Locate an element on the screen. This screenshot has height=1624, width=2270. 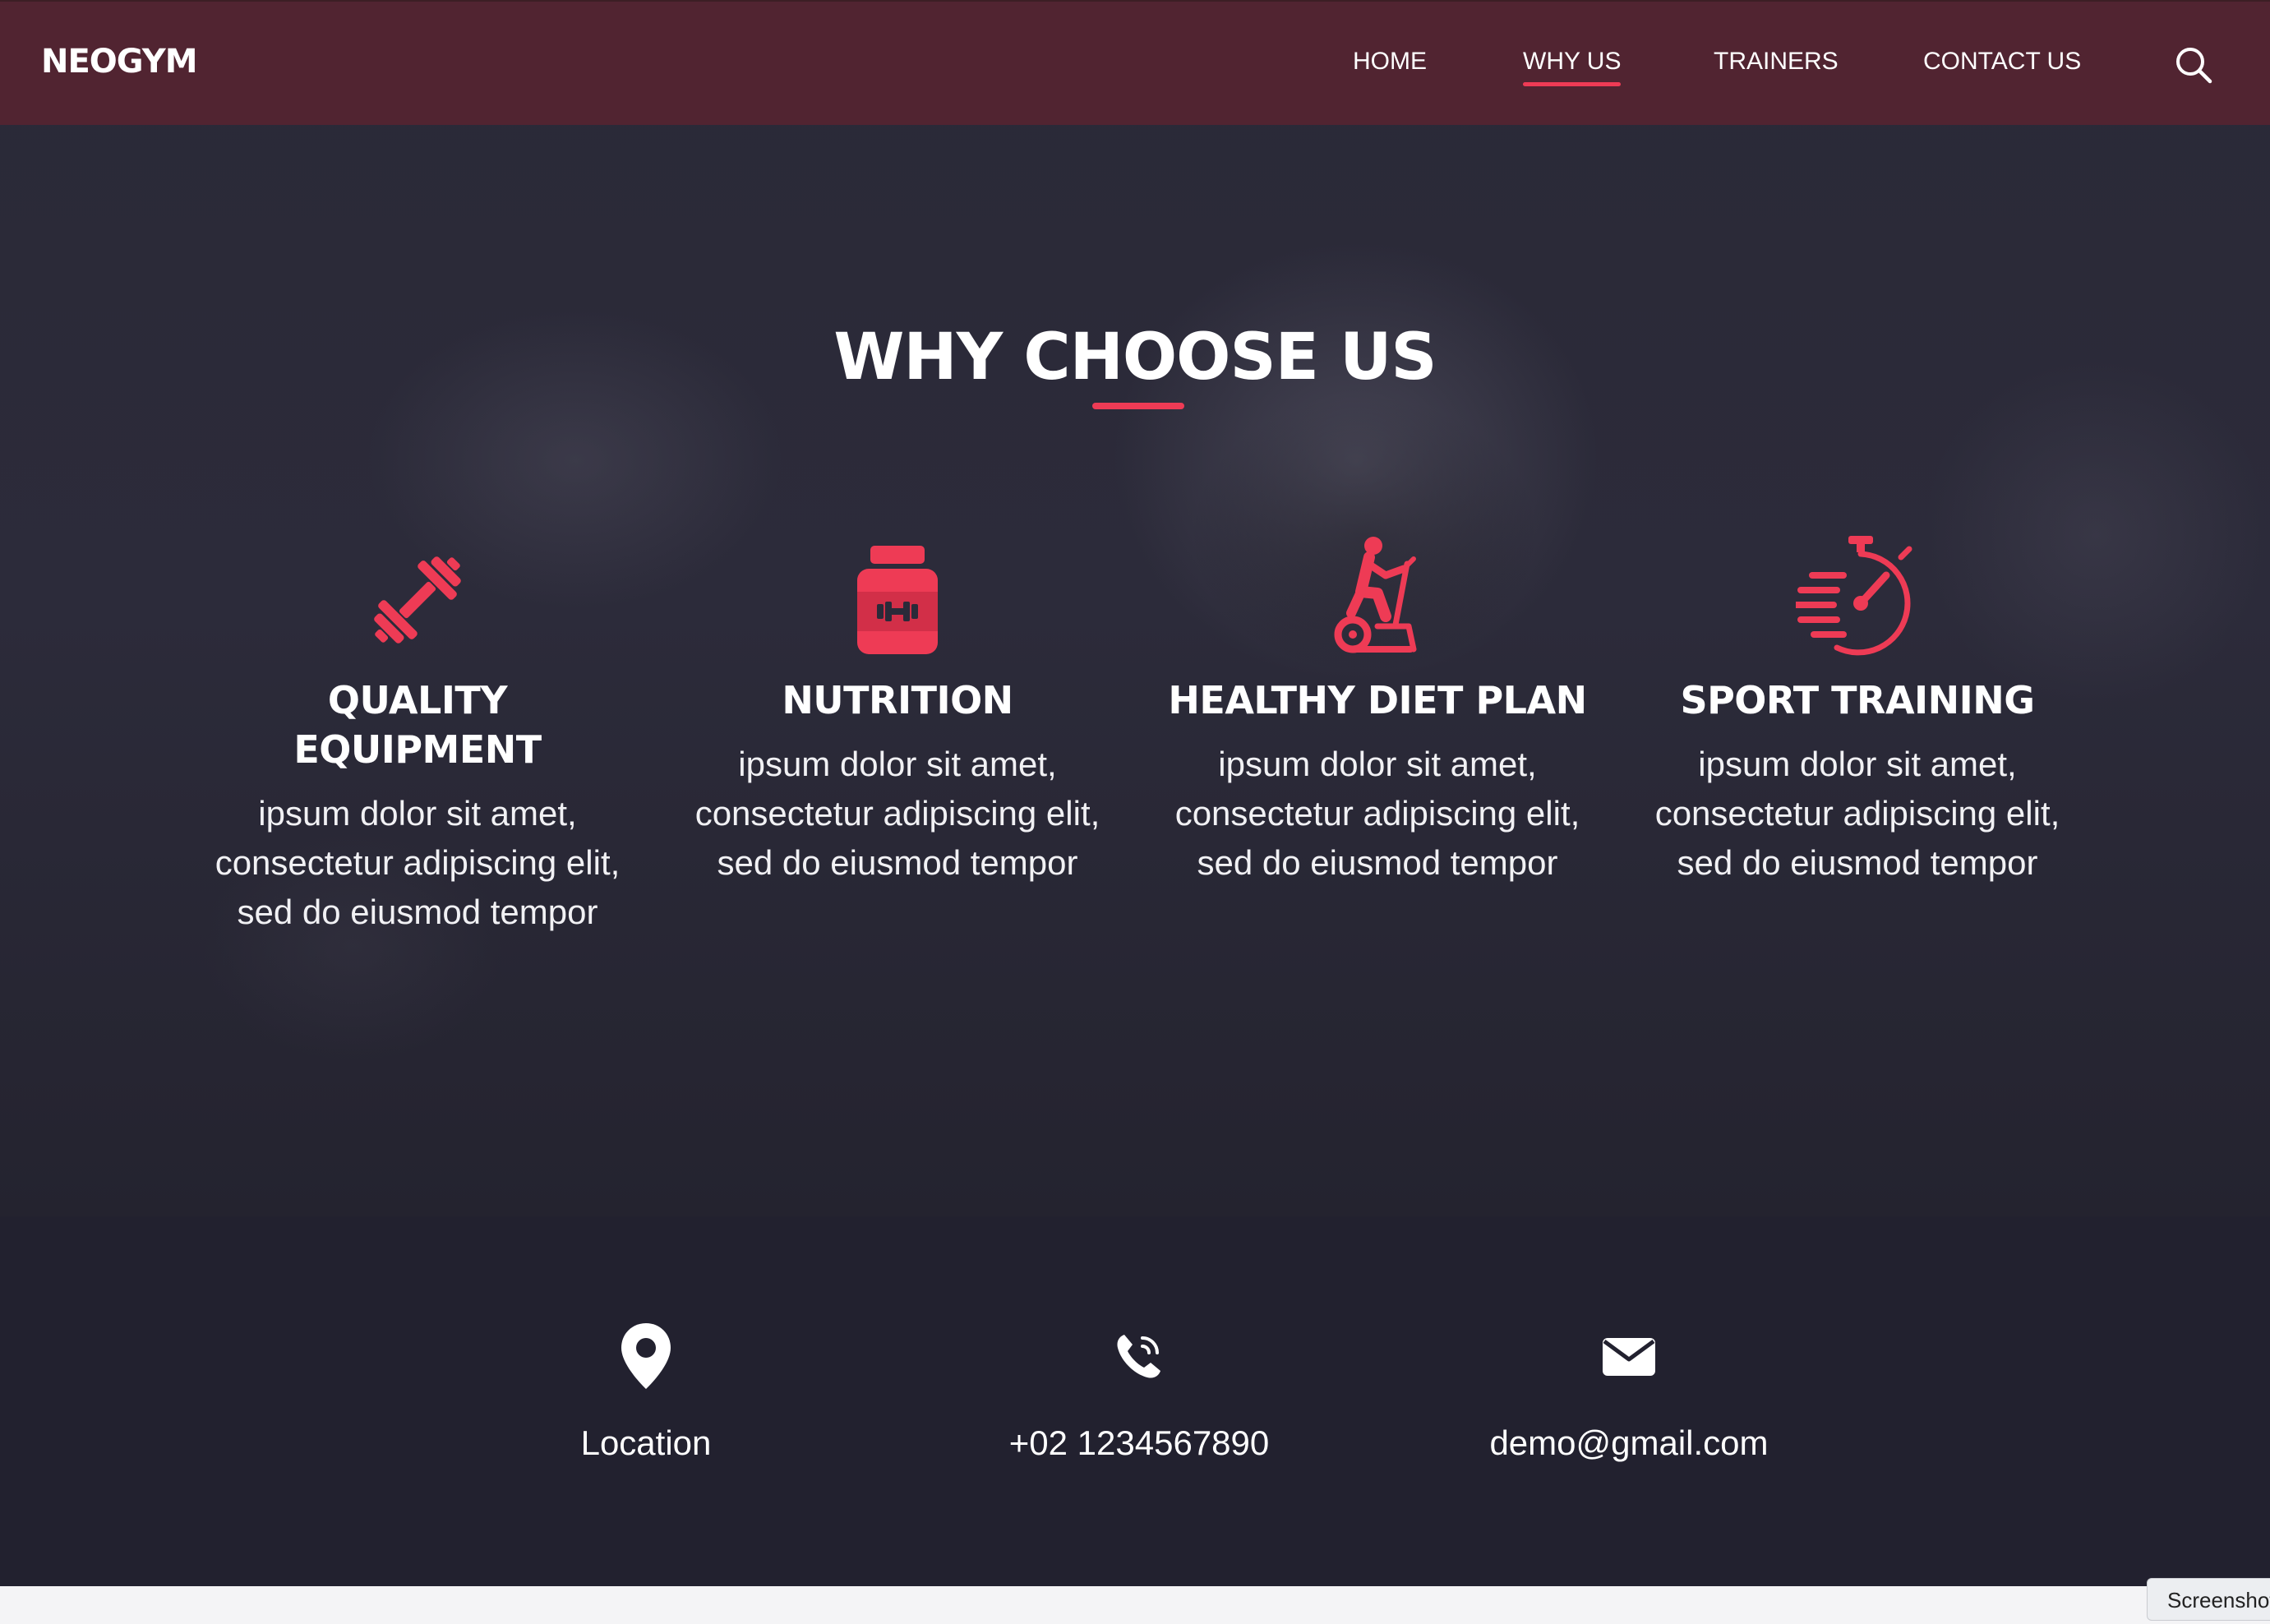
search-icon is located at coordinates (2194, 66).